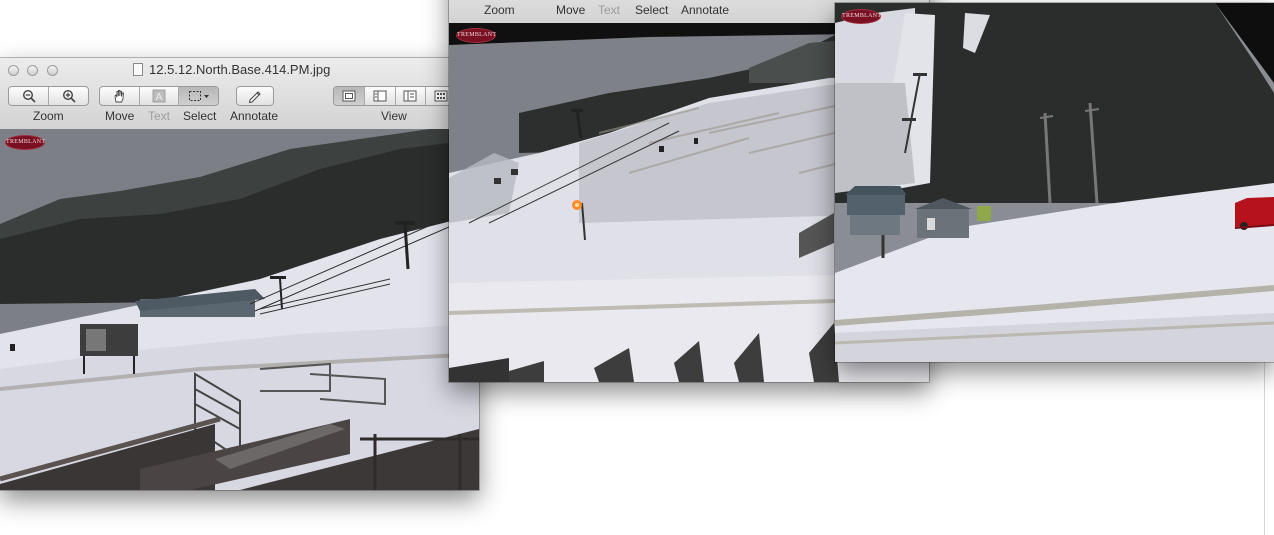 The height and width of the screenshot is (535, 1274). Describe the element at coordinates (1264, 448) in the screenshot. I see `background-edge-line` at that location.